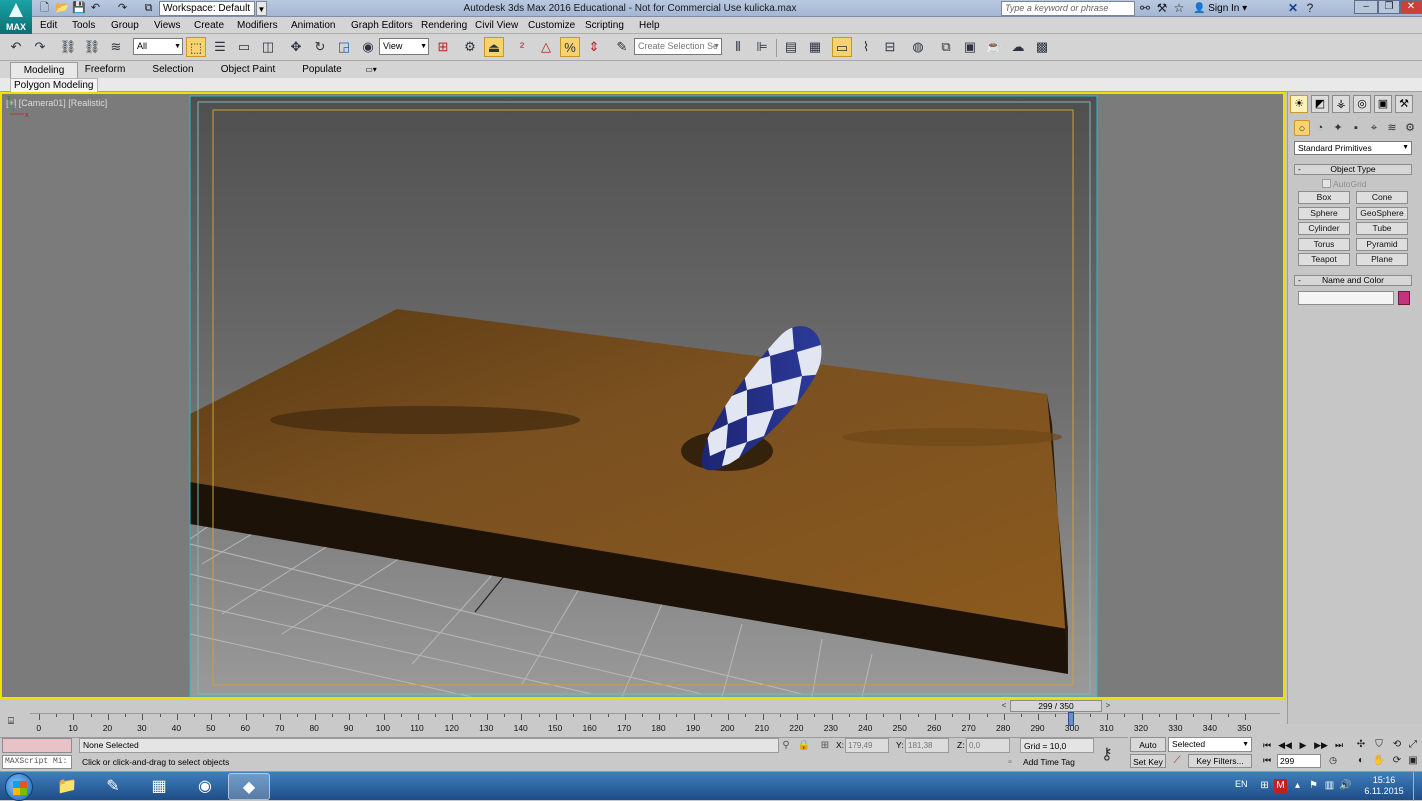 This screenshot has height=801, width=1422. I want to click on modify-tab-icon: ◩, so click(1320, 104).